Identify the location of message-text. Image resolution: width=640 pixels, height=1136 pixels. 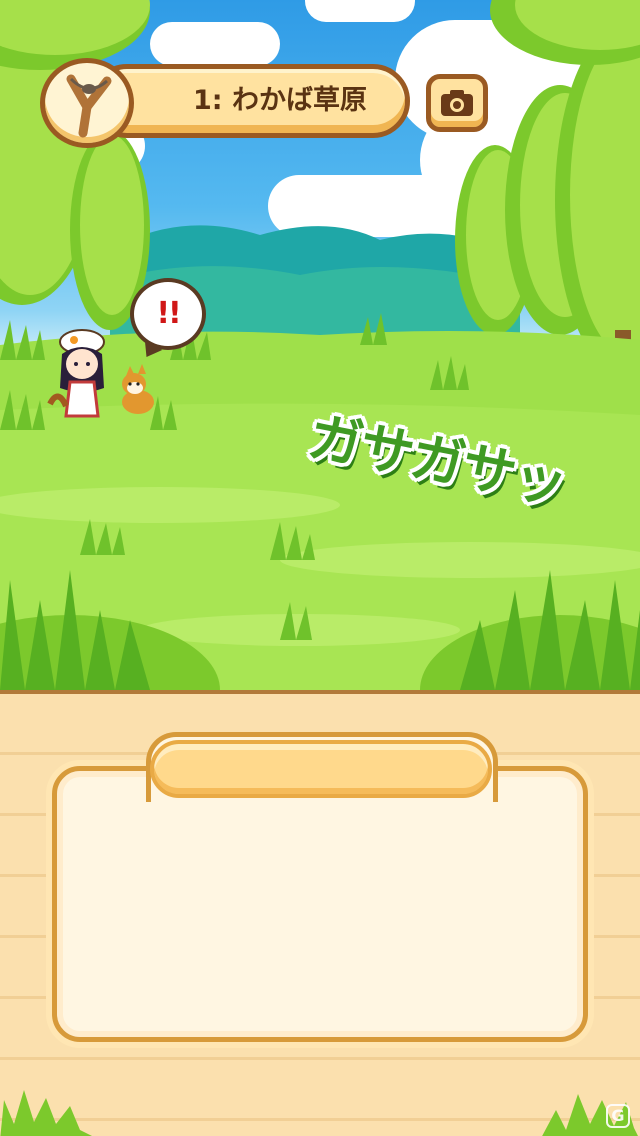
(320, 920).